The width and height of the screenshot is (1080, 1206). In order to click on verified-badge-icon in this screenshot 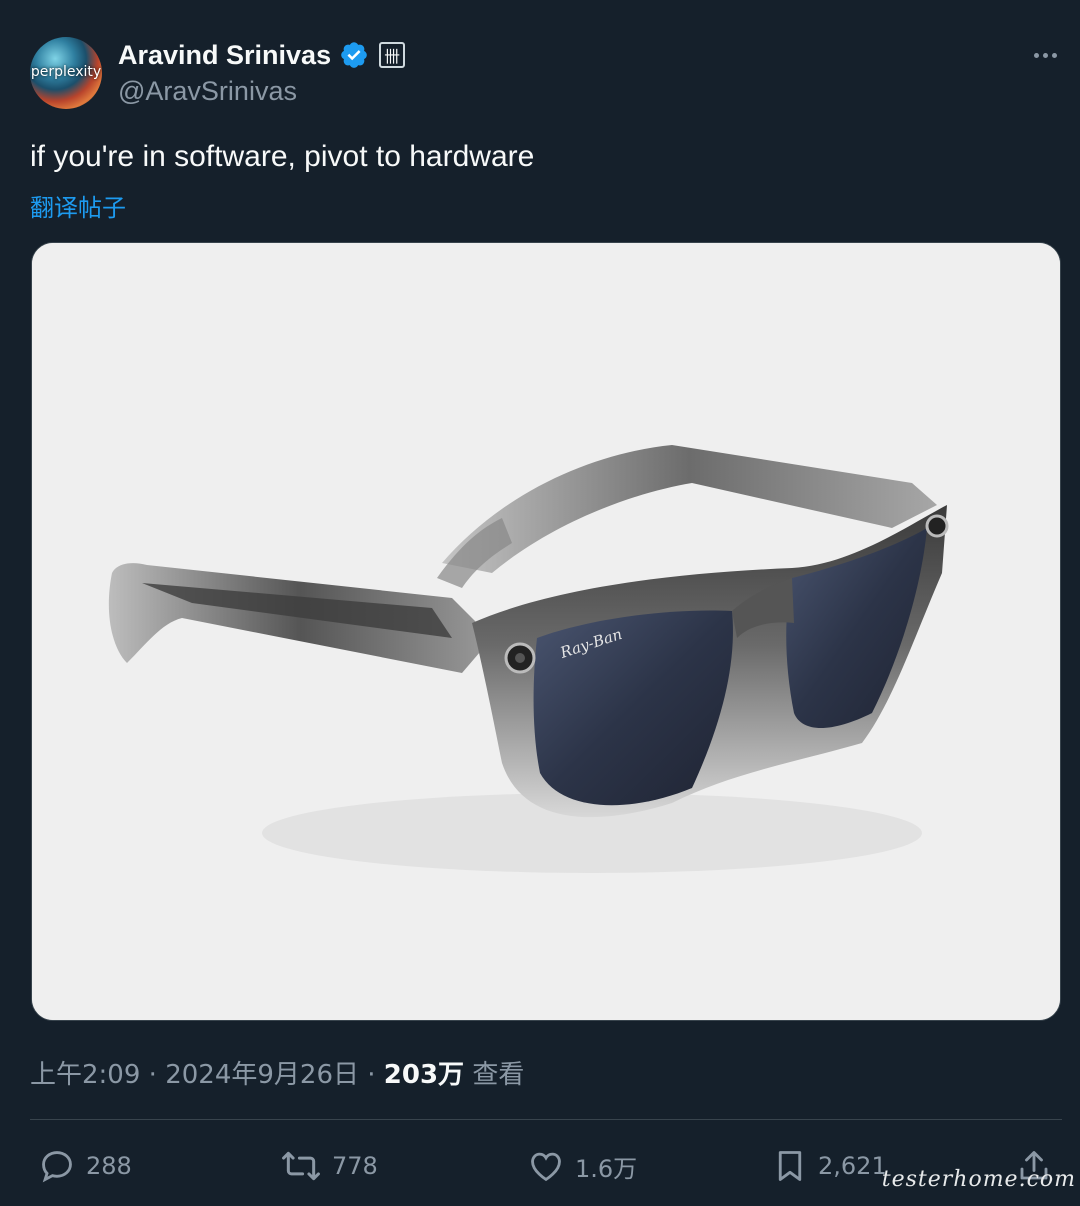, I will do `click(354, 55)`.